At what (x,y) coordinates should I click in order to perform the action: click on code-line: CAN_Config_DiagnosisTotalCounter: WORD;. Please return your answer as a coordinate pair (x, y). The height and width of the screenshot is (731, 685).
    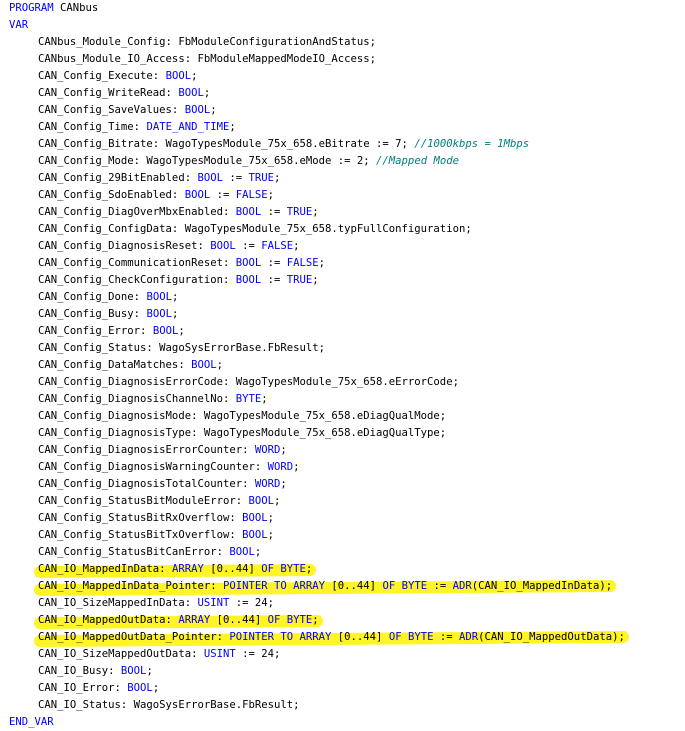
    Looking at the image, I should click on (162, 484).